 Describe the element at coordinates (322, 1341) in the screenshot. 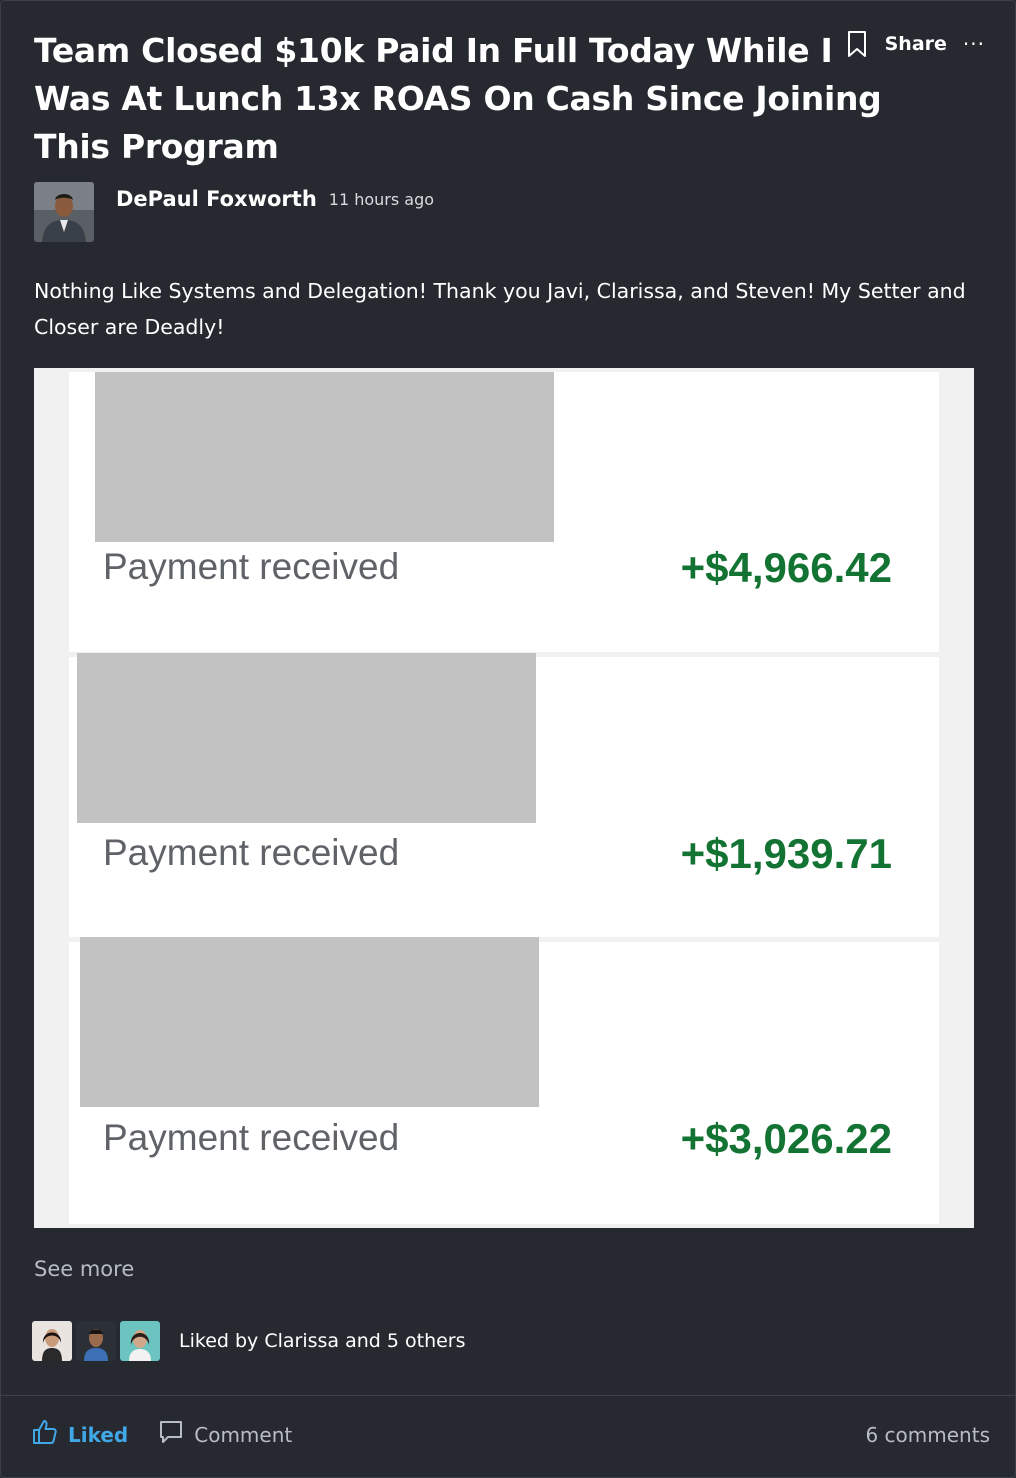

I see `liked-by-text: Liked by Clarissa and 5 others` at that location.